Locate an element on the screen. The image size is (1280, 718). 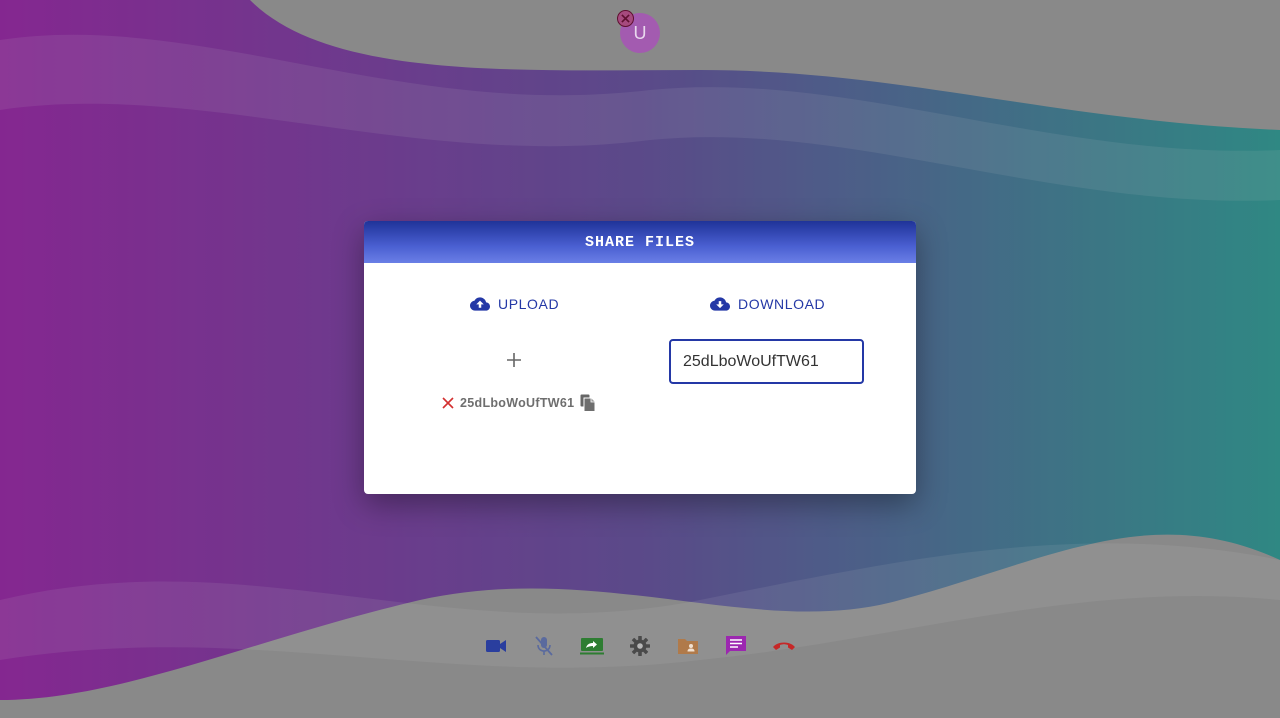
screen-share-icon is located at coordinates (592, 646).